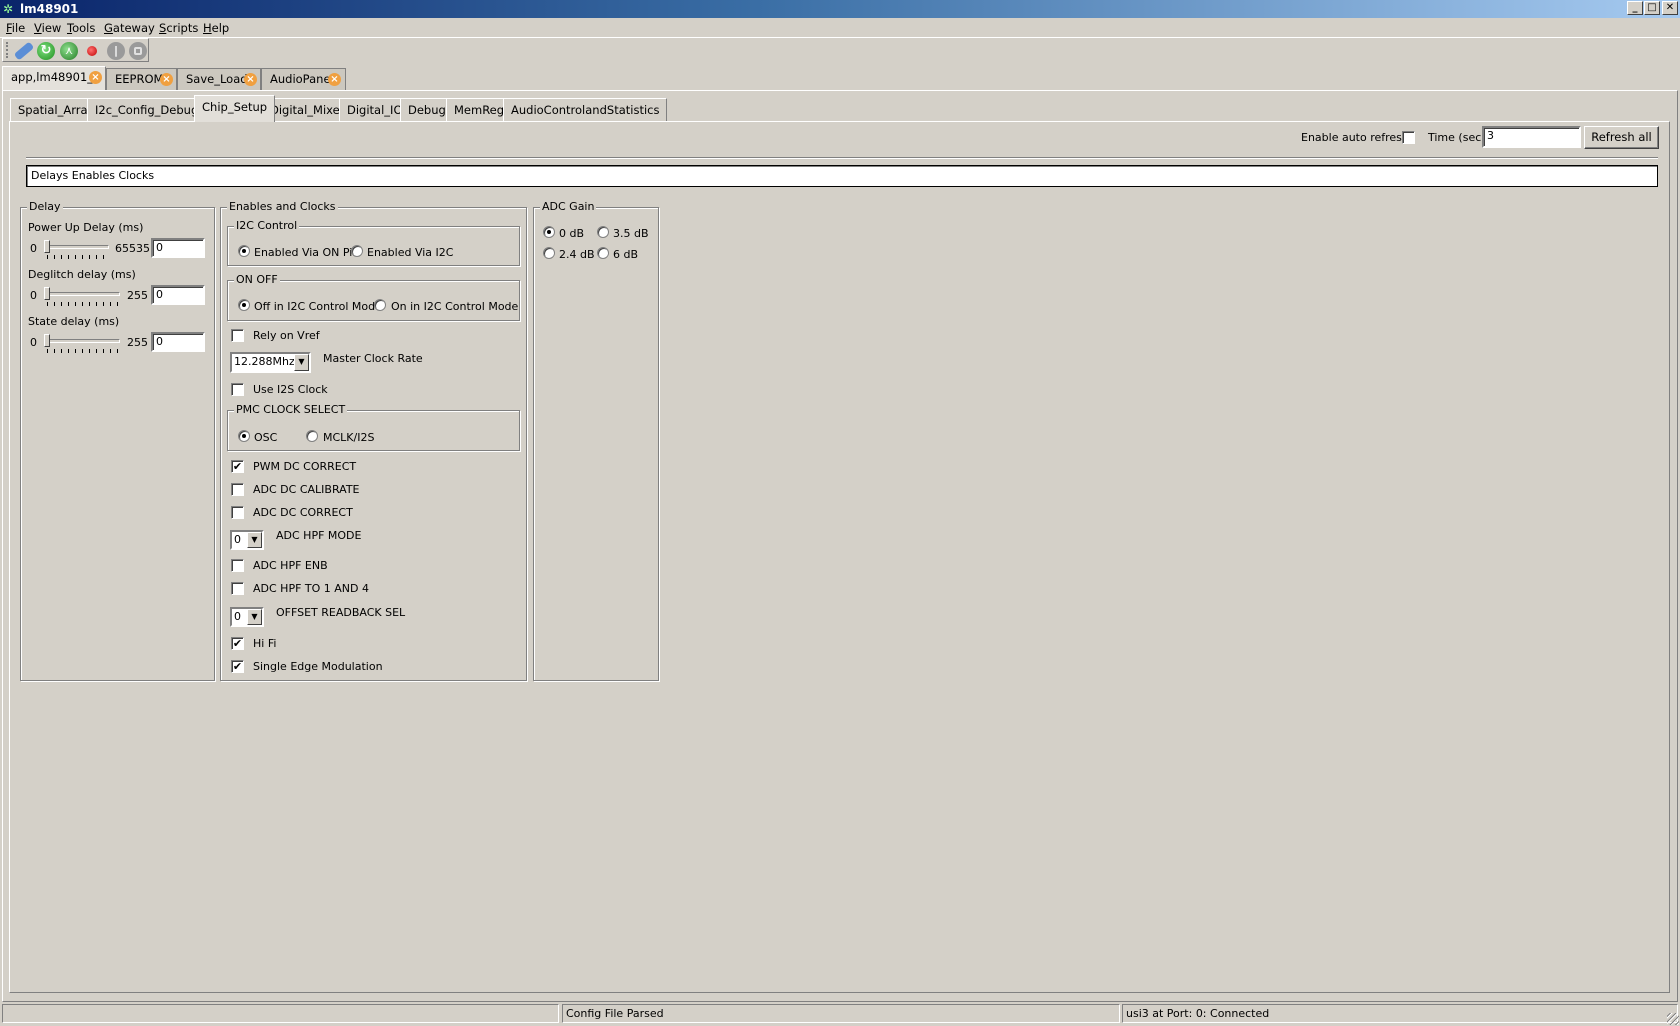 This screenshot has width=1680, height=1026. I want to click on doc-tab-eeprom-label: EEPROM, so click(139, 79).